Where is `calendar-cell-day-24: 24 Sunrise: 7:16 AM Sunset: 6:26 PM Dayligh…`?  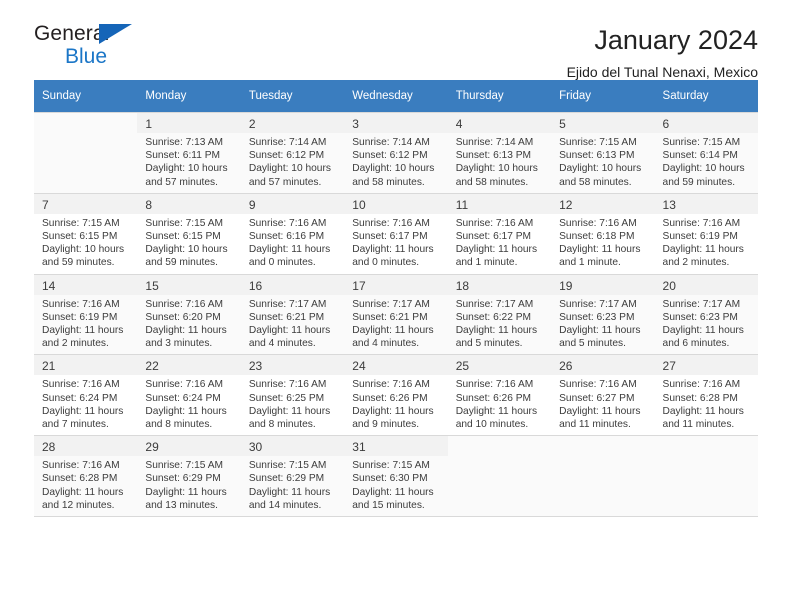 calendar-cell-day-24: 24 Sunrise: 7:16 AM Sunset: 6:26 PM Dayligh… is located at coordinates (396, 395).